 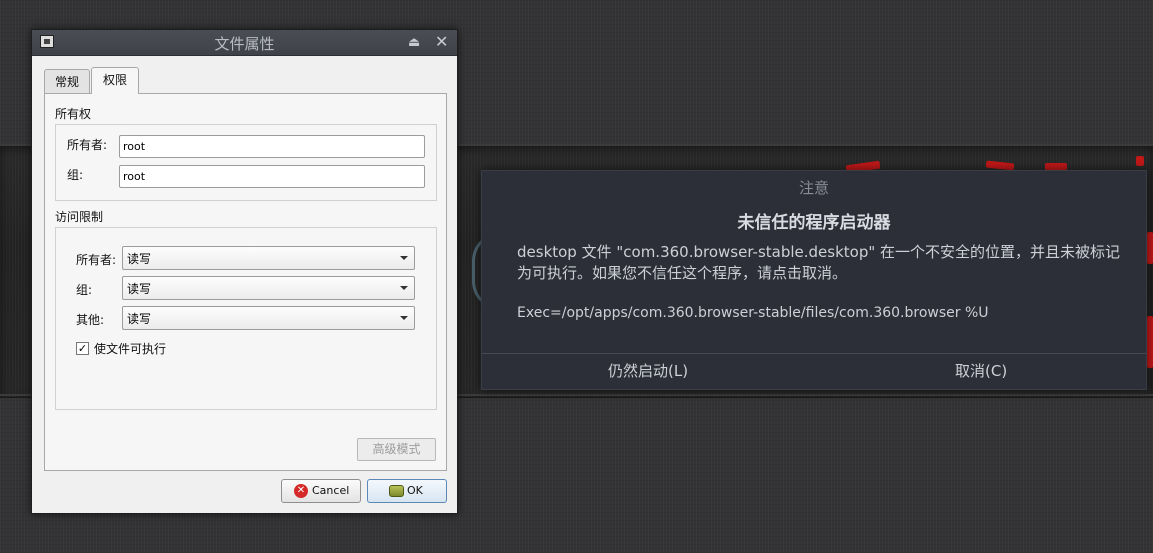 What do you see at coordinates (246, 162) in the screenshot?
I see `ownership-group: 所有者: root 组: root` at bounding box center [246, 162].